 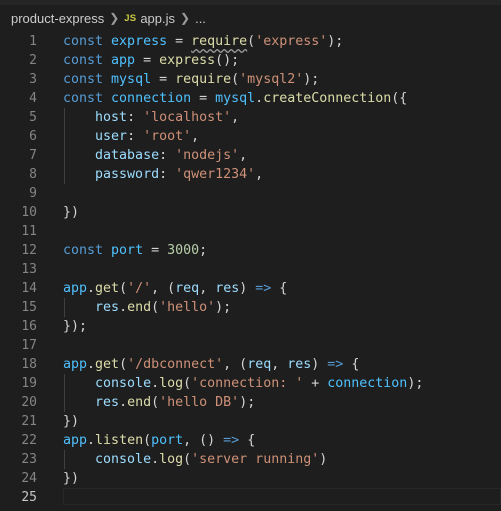 What do you see at coordinates (127, 155) in the screenshot?
I see `identifier-token: database` at bounding box center [127, 155].